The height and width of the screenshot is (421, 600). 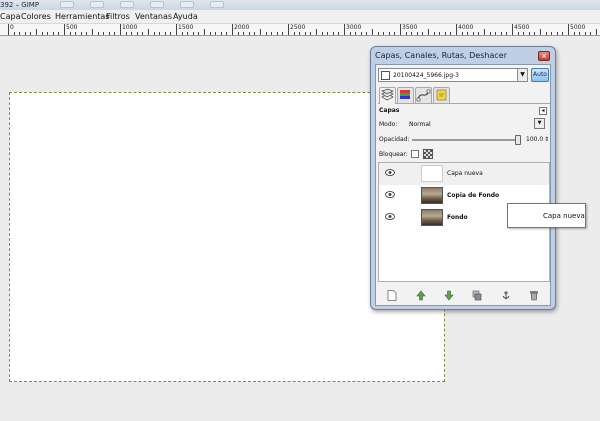 I want to click on layers-section-title: Capas, so click(x=389, y=110).